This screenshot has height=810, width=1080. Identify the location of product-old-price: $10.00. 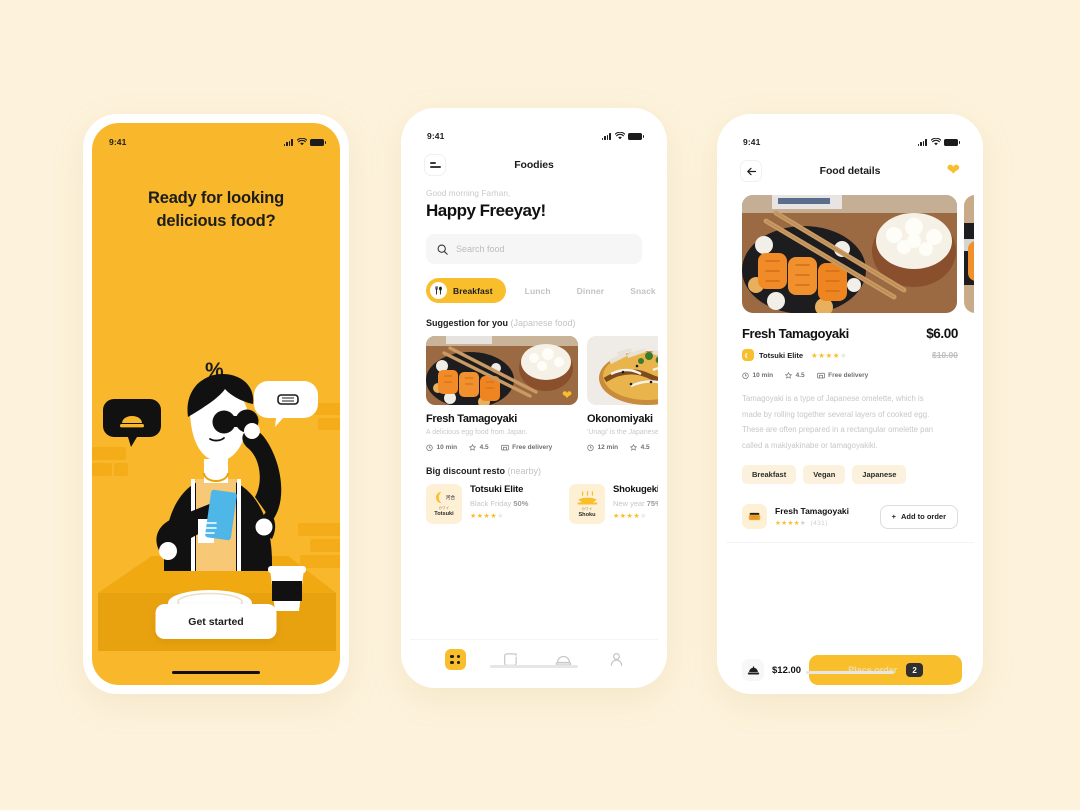
(945, 355).